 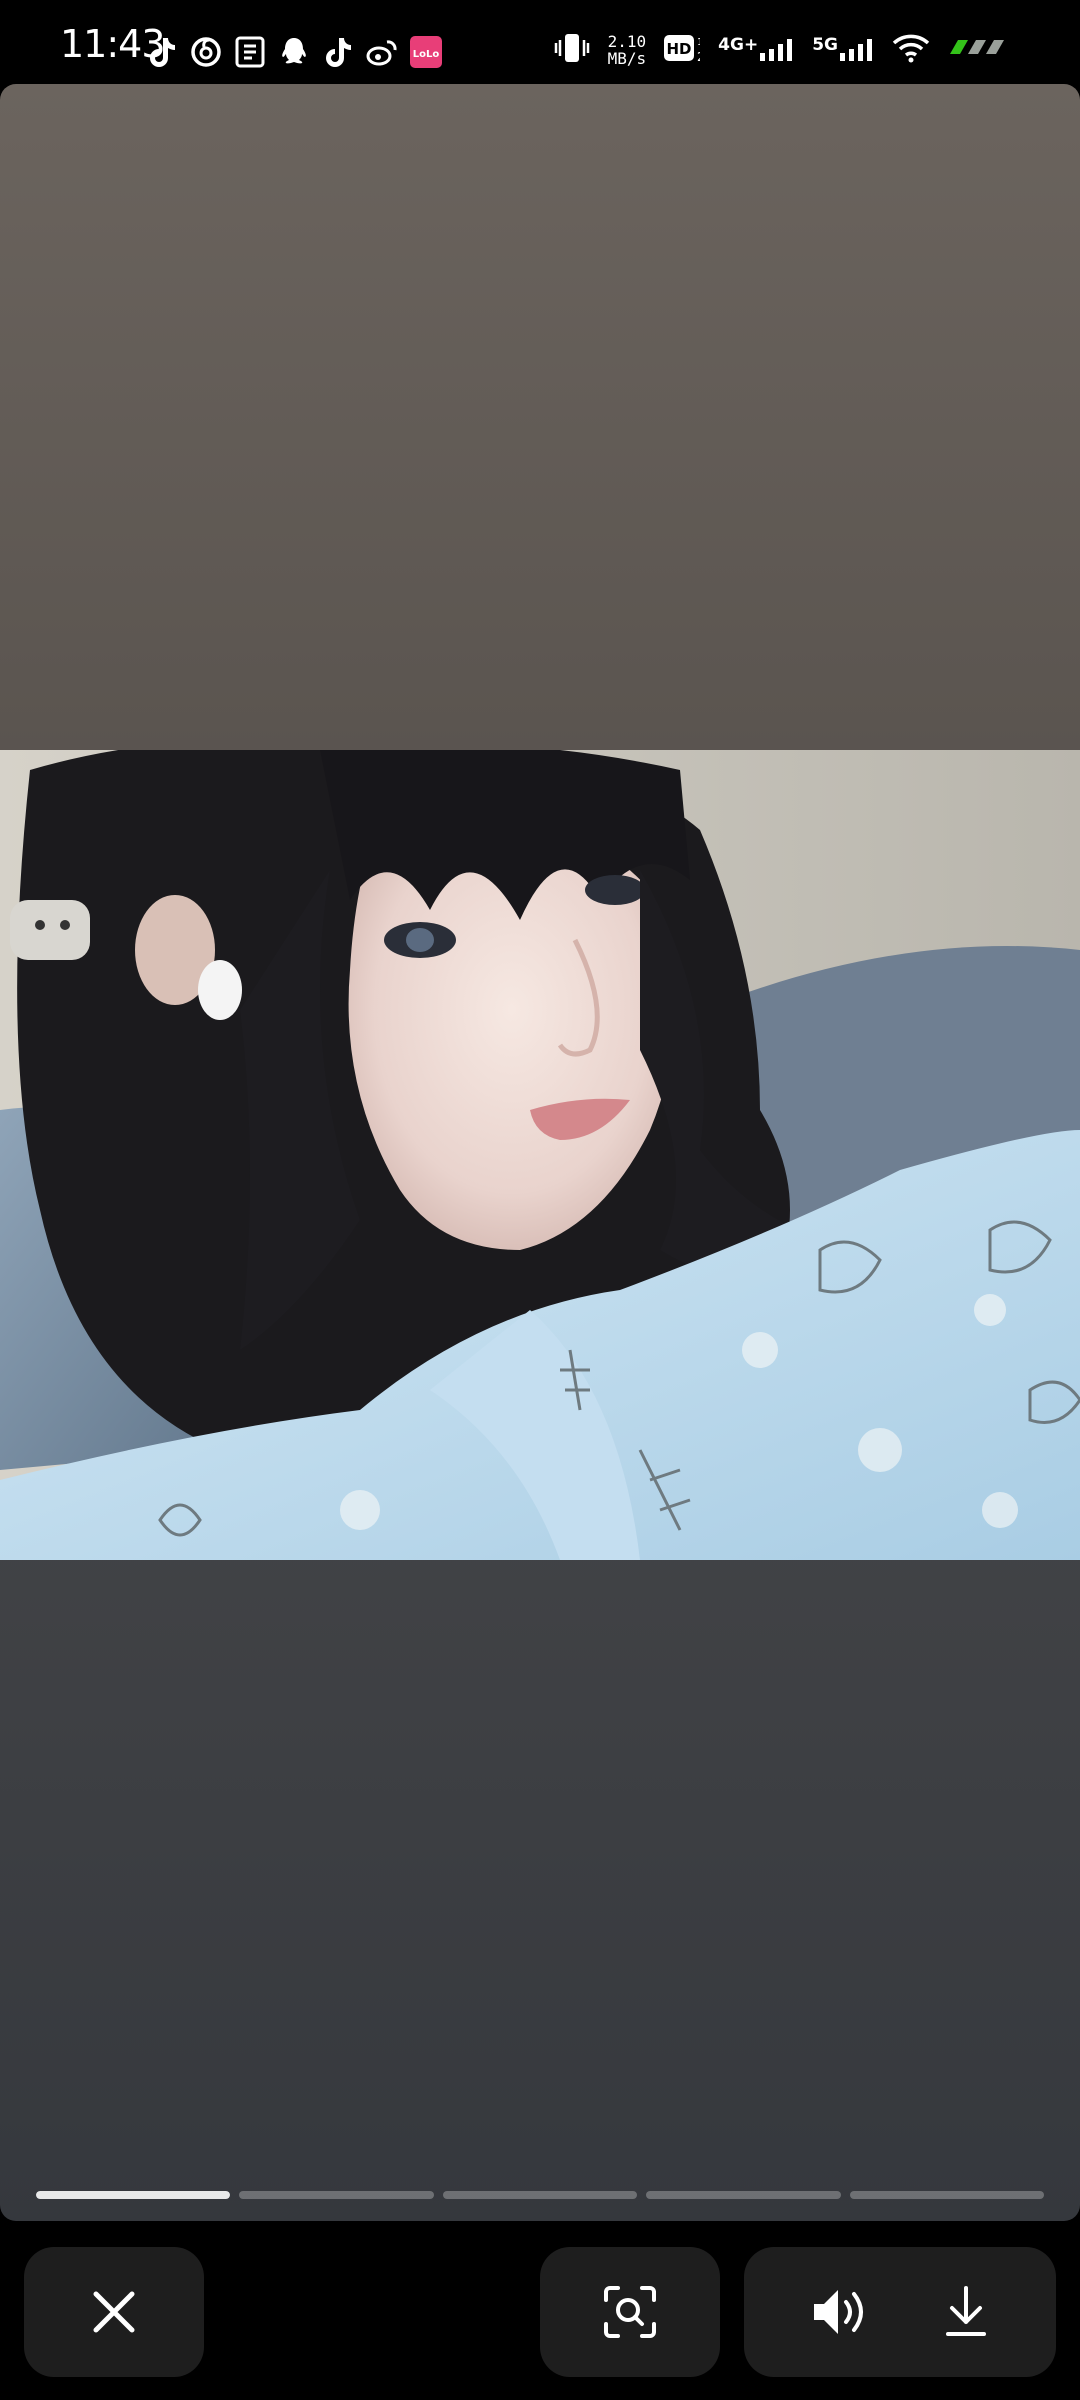 I want to click on netease-music-icon, so click(x=206, y=52).